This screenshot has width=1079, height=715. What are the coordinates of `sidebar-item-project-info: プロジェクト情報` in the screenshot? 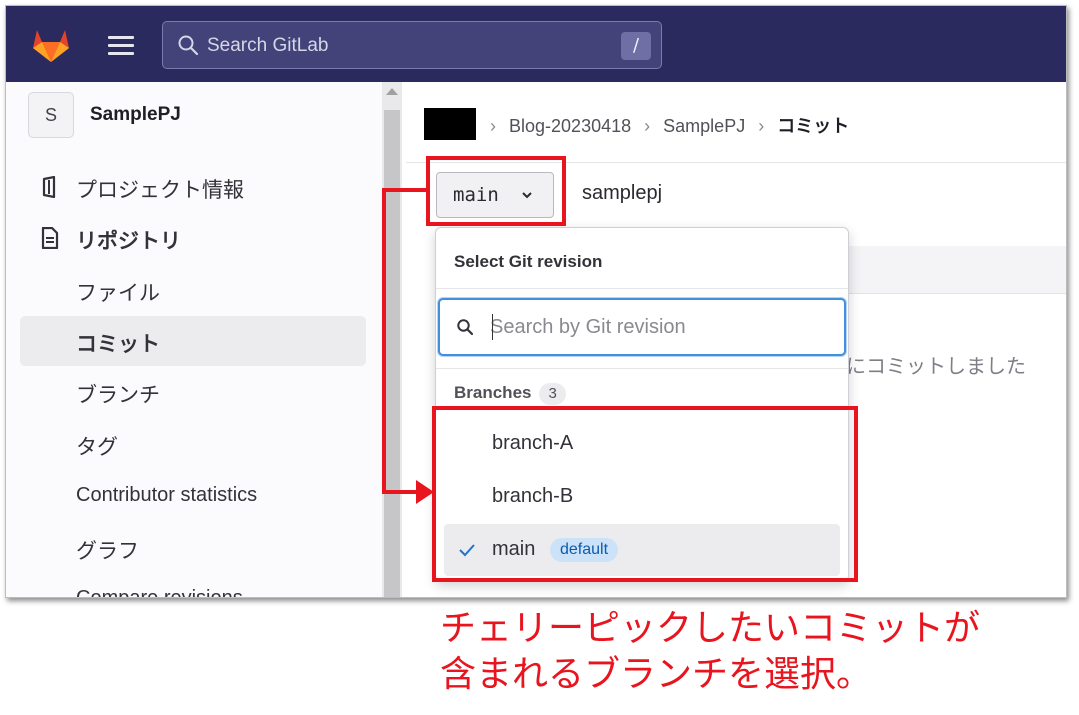 It's located at (193, 187).